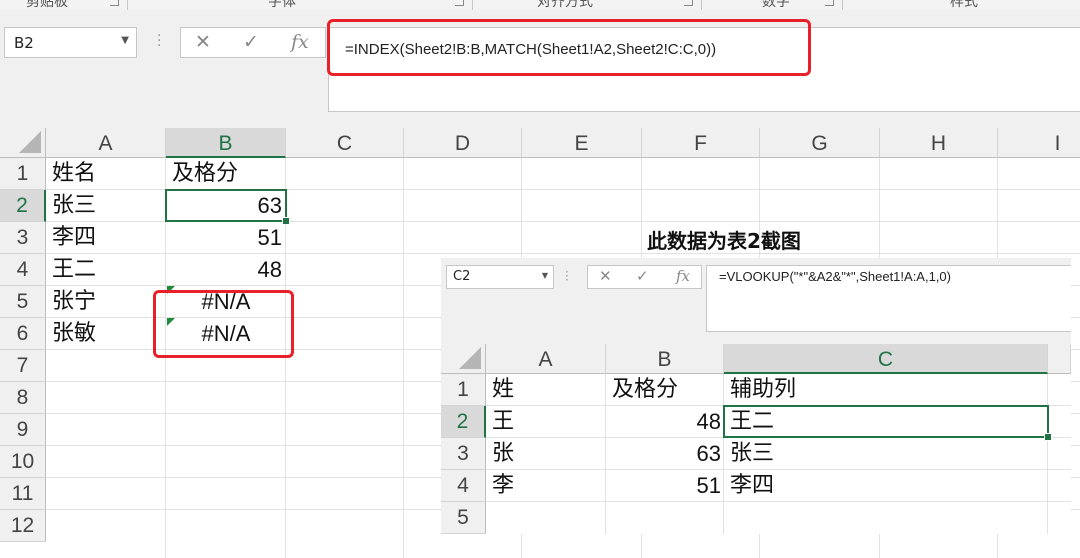 This screenshot has width=1080, height=558. Describe the element at coordinates (724, 241) in the screenshot. I see `screenshot-caption: 此数据为表2截图` at that location.